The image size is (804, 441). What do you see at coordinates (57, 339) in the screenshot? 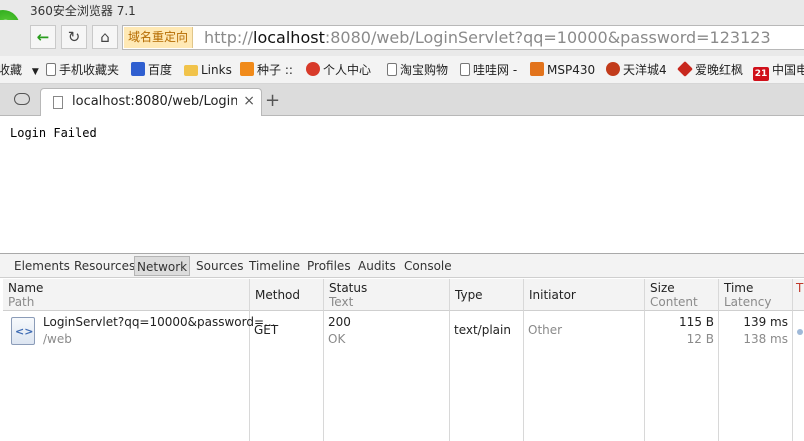
I see `request-path: /web` at bounding box center [57, 339].